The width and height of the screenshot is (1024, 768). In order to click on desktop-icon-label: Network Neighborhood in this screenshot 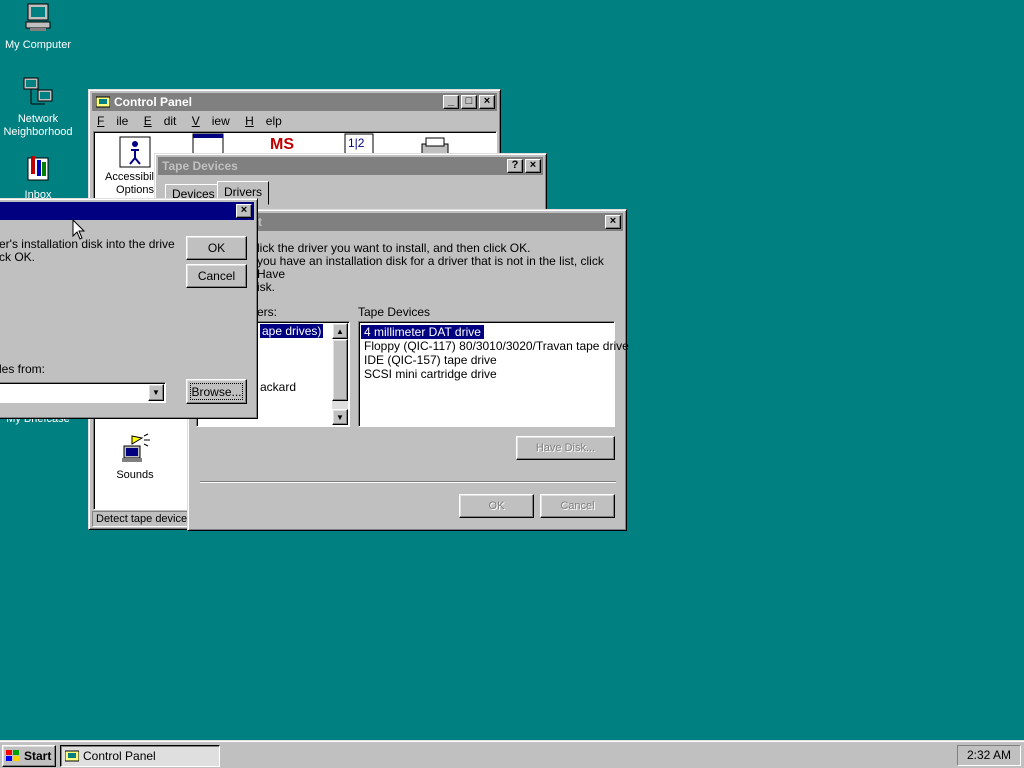, I will do `click(38, 125)`.